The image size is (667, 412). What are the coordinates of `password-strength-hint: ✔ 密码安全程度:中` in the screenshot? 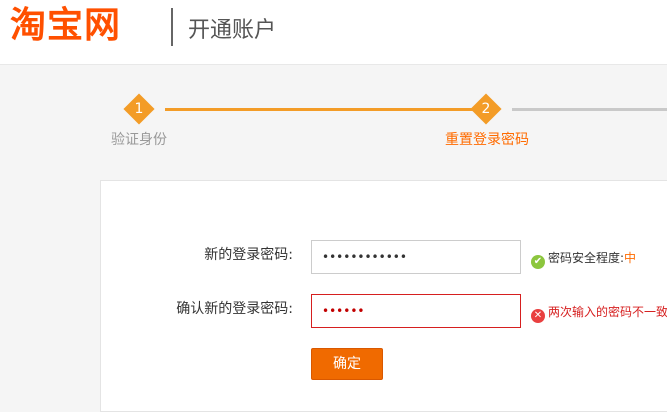 It's located at (583, 259).